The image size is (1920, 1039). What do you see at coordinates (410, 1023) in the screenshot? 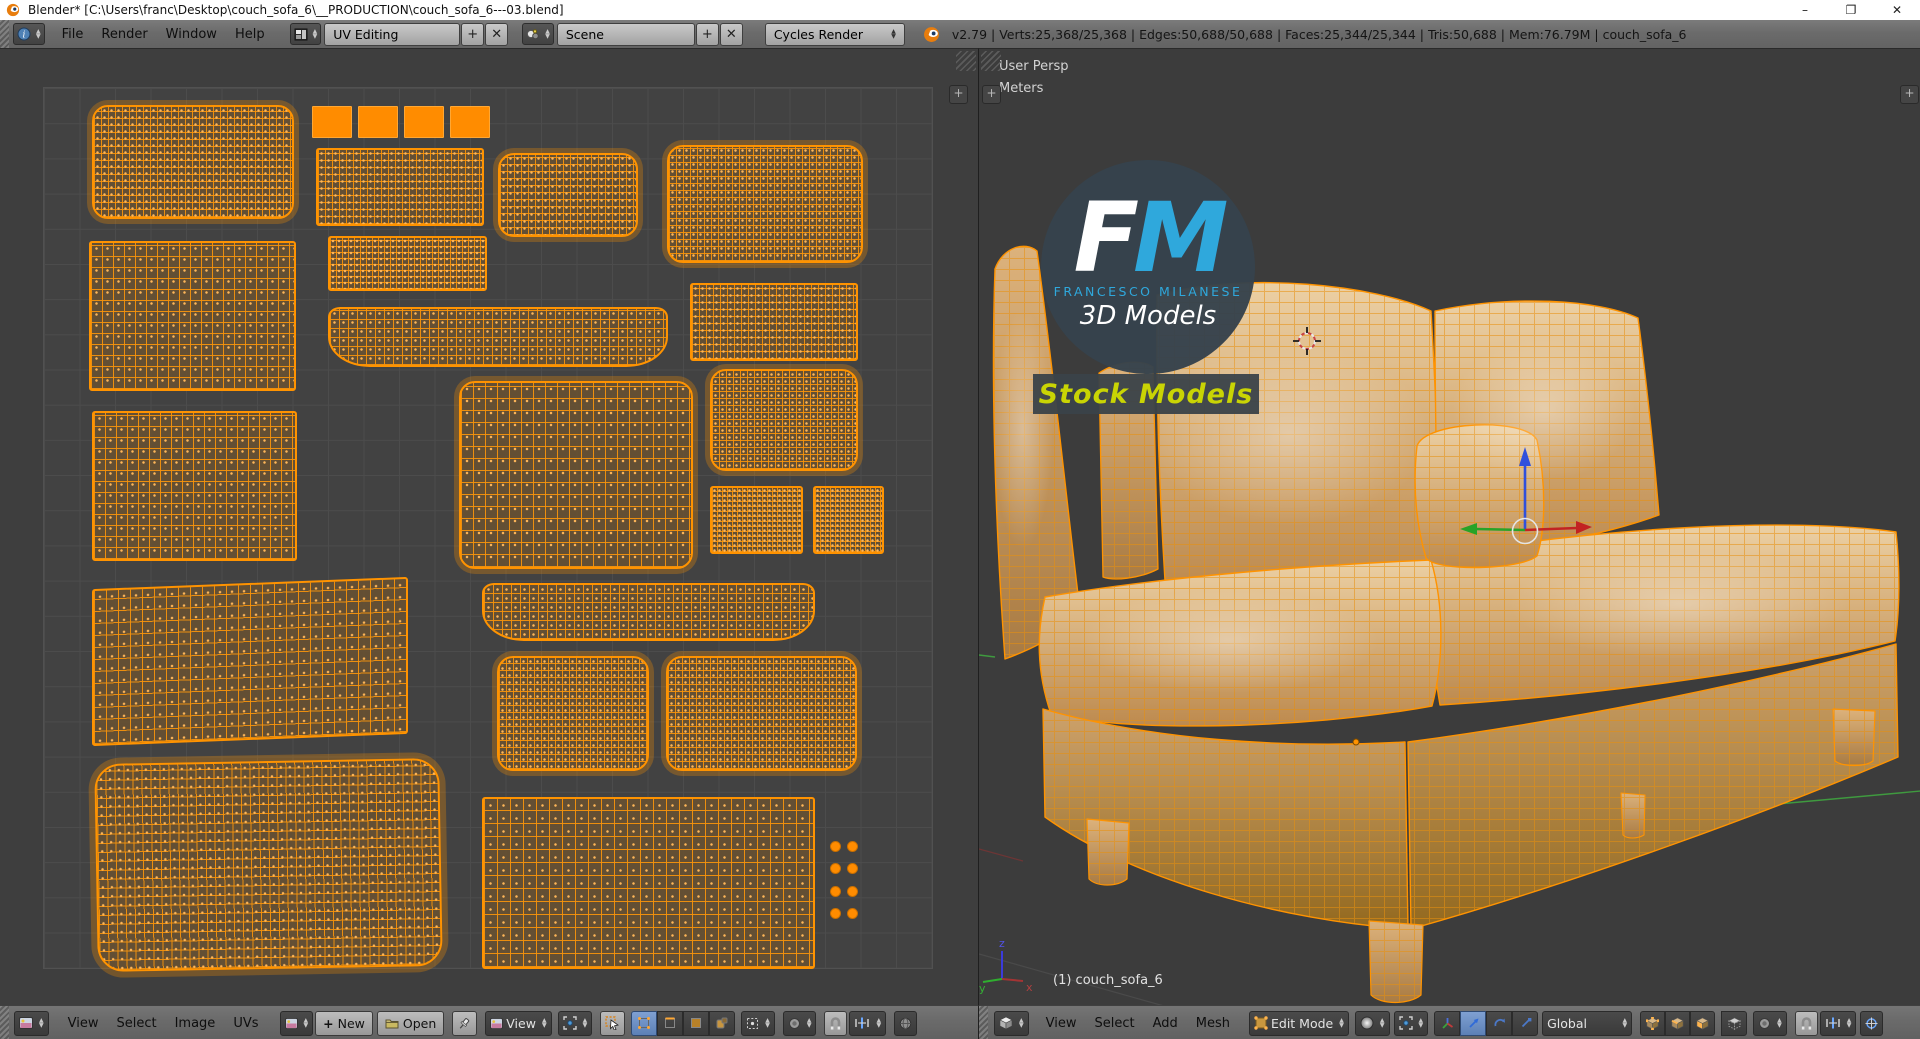
I see `image-open-button: Open` at bounding box center [410, 1023].